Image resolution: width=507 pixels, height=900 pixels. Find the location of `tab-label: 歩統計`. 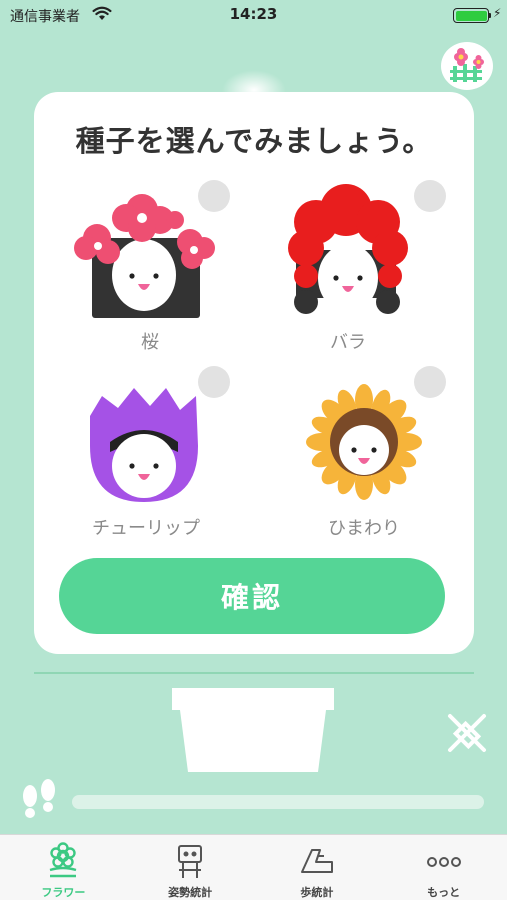

tab-label: 歩統計 is located at coordinates (317, 892).